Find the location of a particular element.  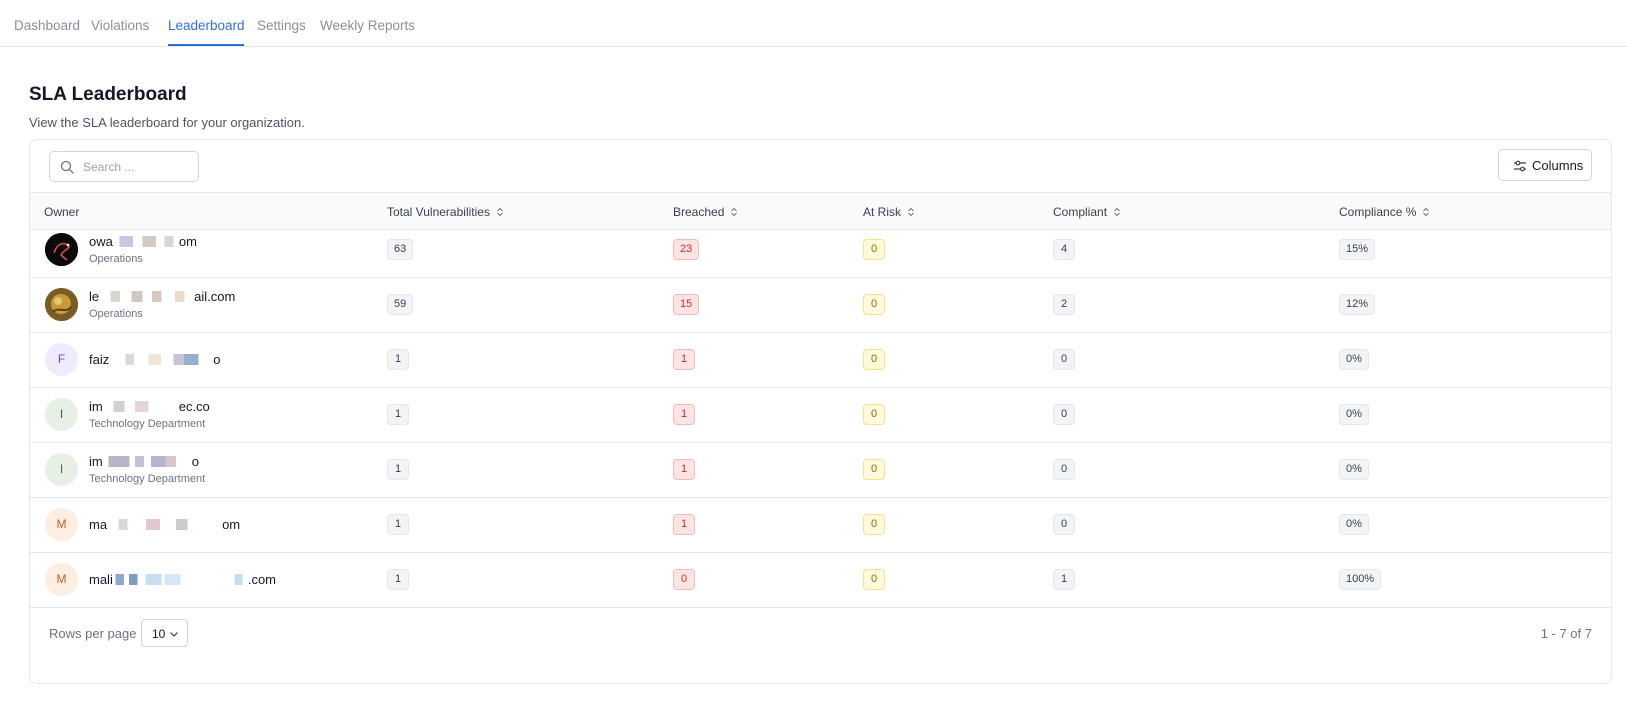

breached-badge: 0 is located at coordinates (684, 579).